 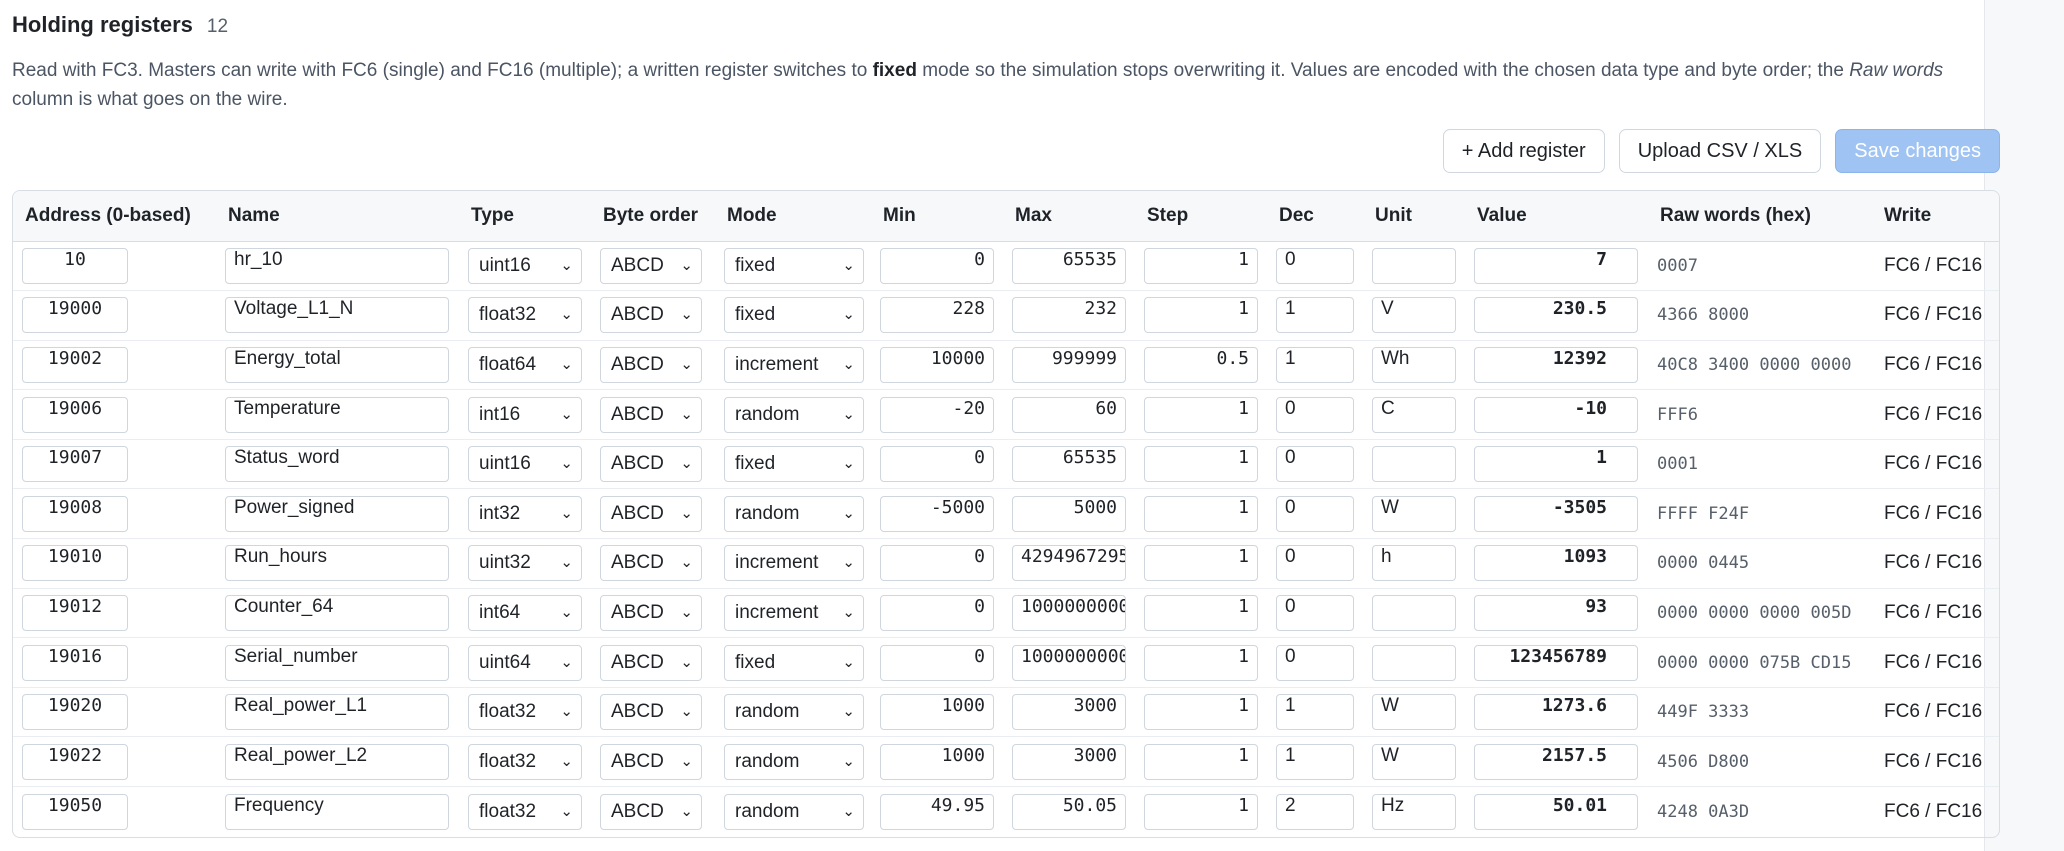 I want to click on unit-input: Wh, so click(x=1414, y=364).